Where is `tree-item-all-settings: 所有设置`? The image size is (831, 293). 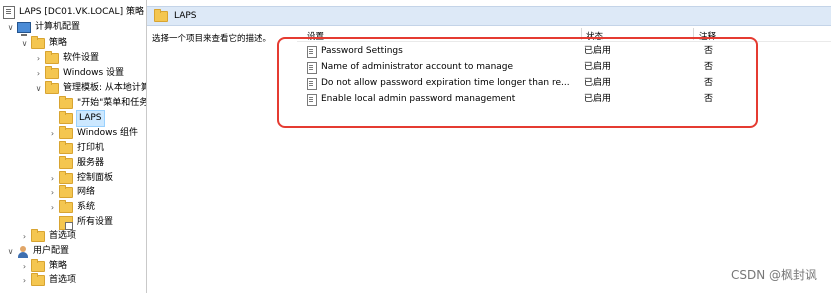
tree-item-all-settings: 所有设置 is located at coordinates (80, 222).